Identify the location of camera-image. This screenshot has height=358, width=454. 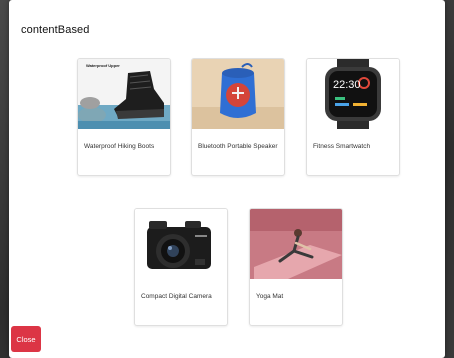
(181, 244).